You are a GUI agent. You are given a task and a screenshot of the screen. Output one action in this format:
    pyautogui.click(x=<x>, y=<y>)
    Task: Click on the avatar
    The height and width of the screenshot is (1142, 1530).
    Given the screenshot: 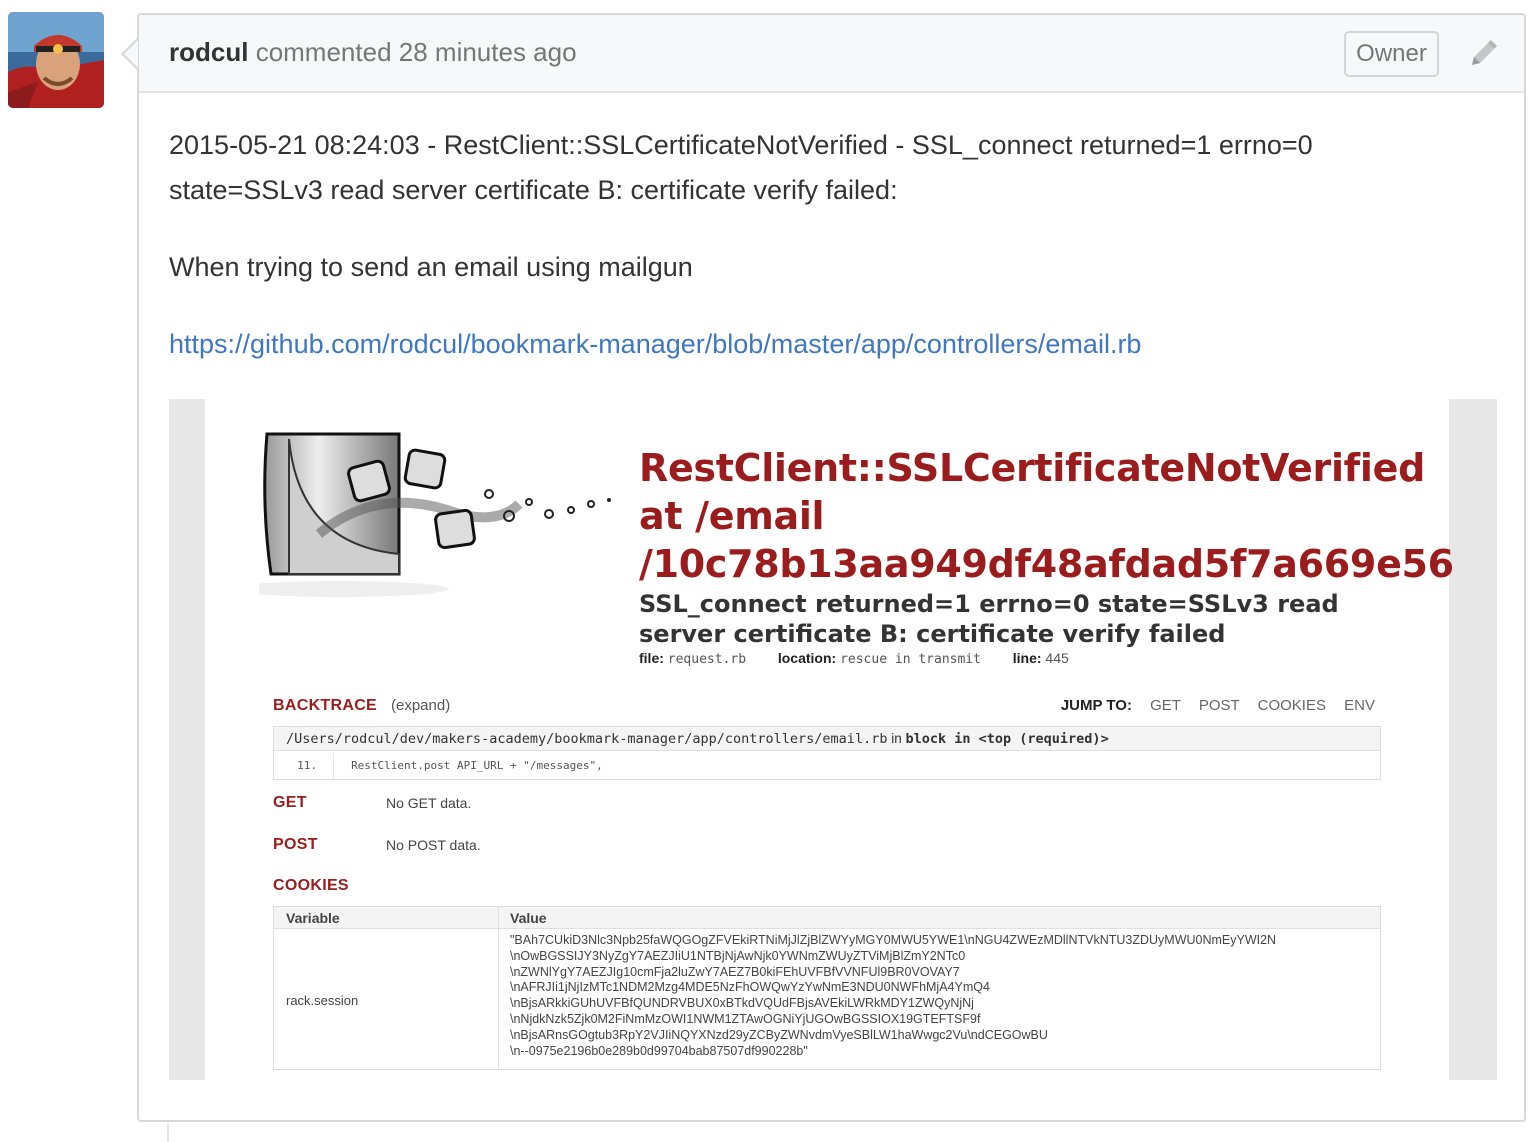 What is the action you would take?
    pyautogui.click(x=56, y=60)
    